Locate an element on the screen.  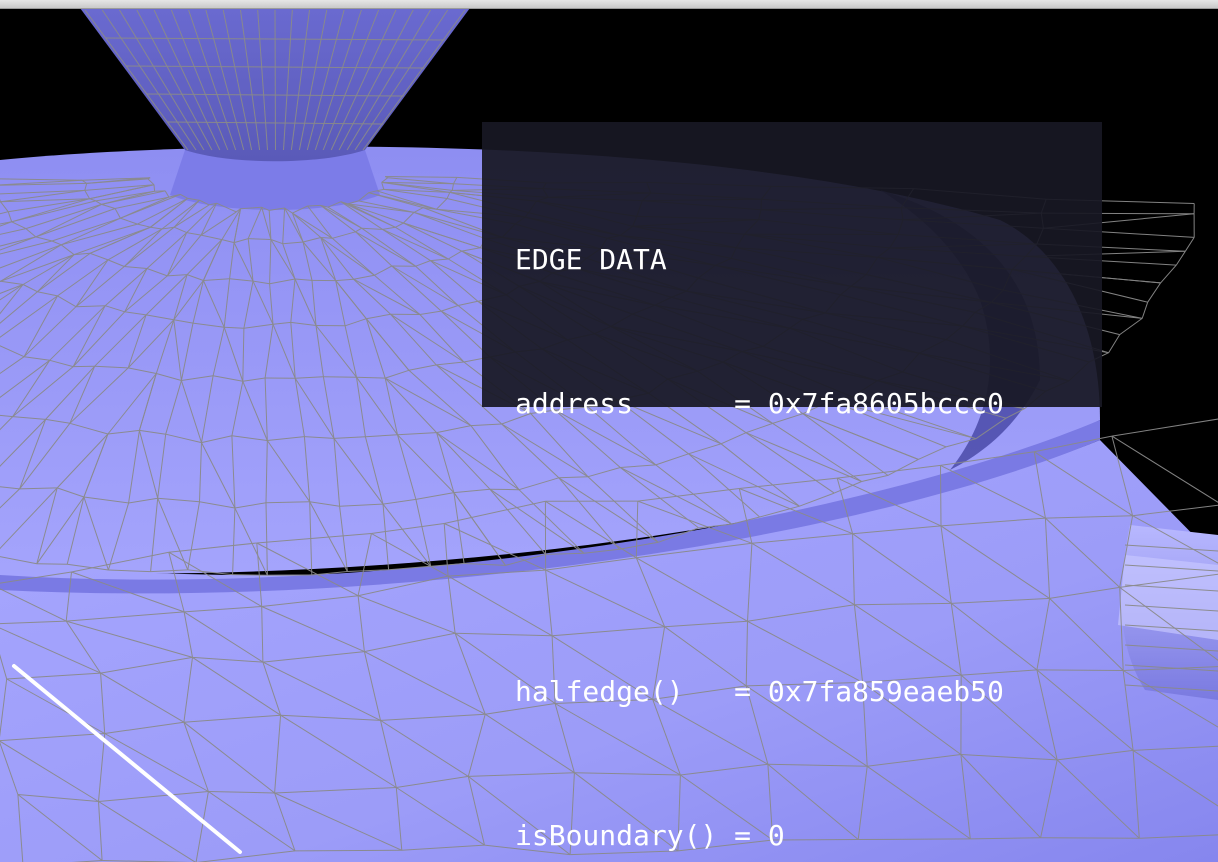
edge-data-row-isboundary: isBoundary() = 0 is located at coordinates (808, 836).